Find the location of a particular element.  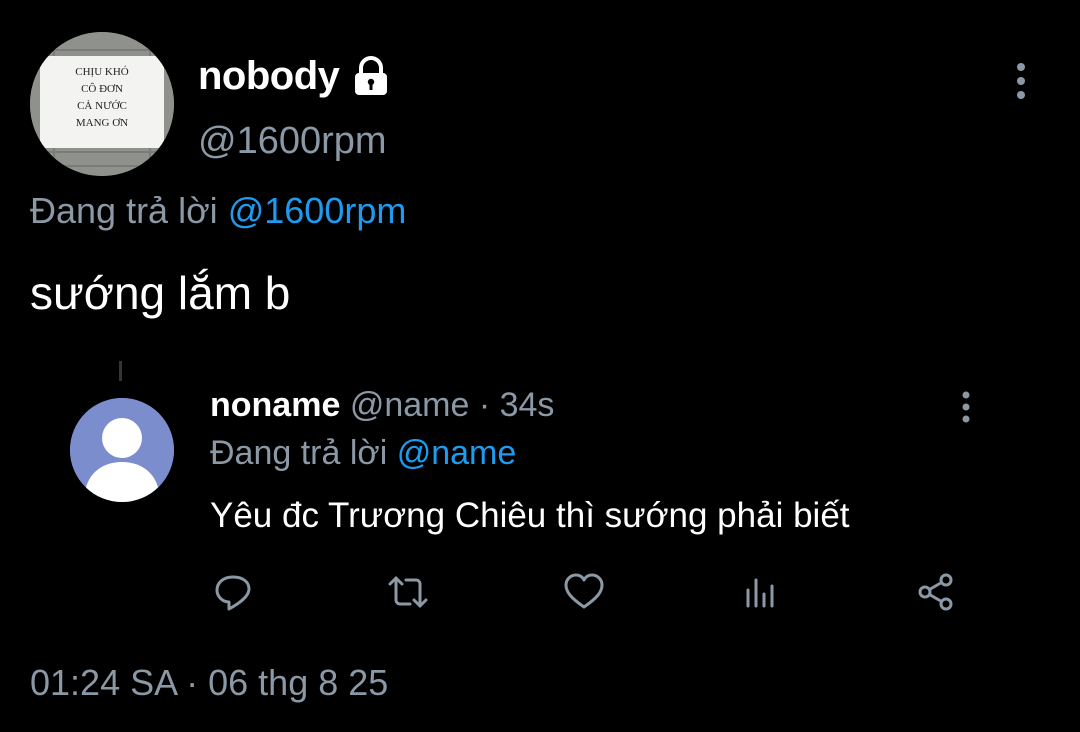

reply-icon is located at coordinates (233, 592).